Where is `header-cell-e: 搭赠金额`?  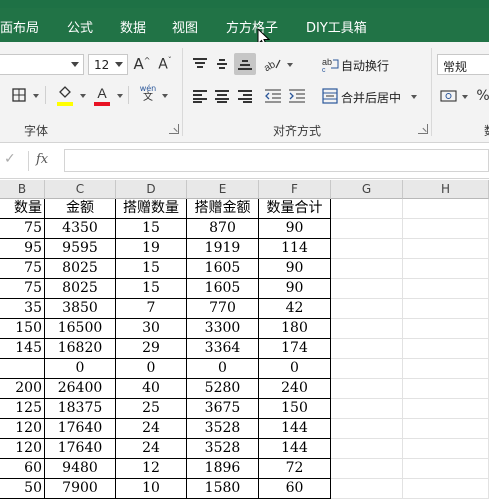
header-cell-e: 搭赠金额 is located at coordinates (223, 209).